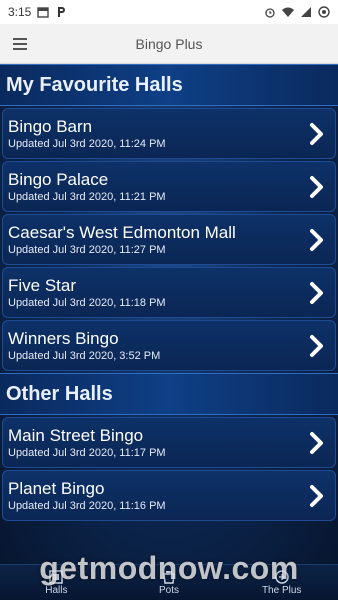 This screenshot has width=338, height=600. Describe the element at coordinates (56, 590) in the screenshot. I see `nav-label: Halls` at that location.